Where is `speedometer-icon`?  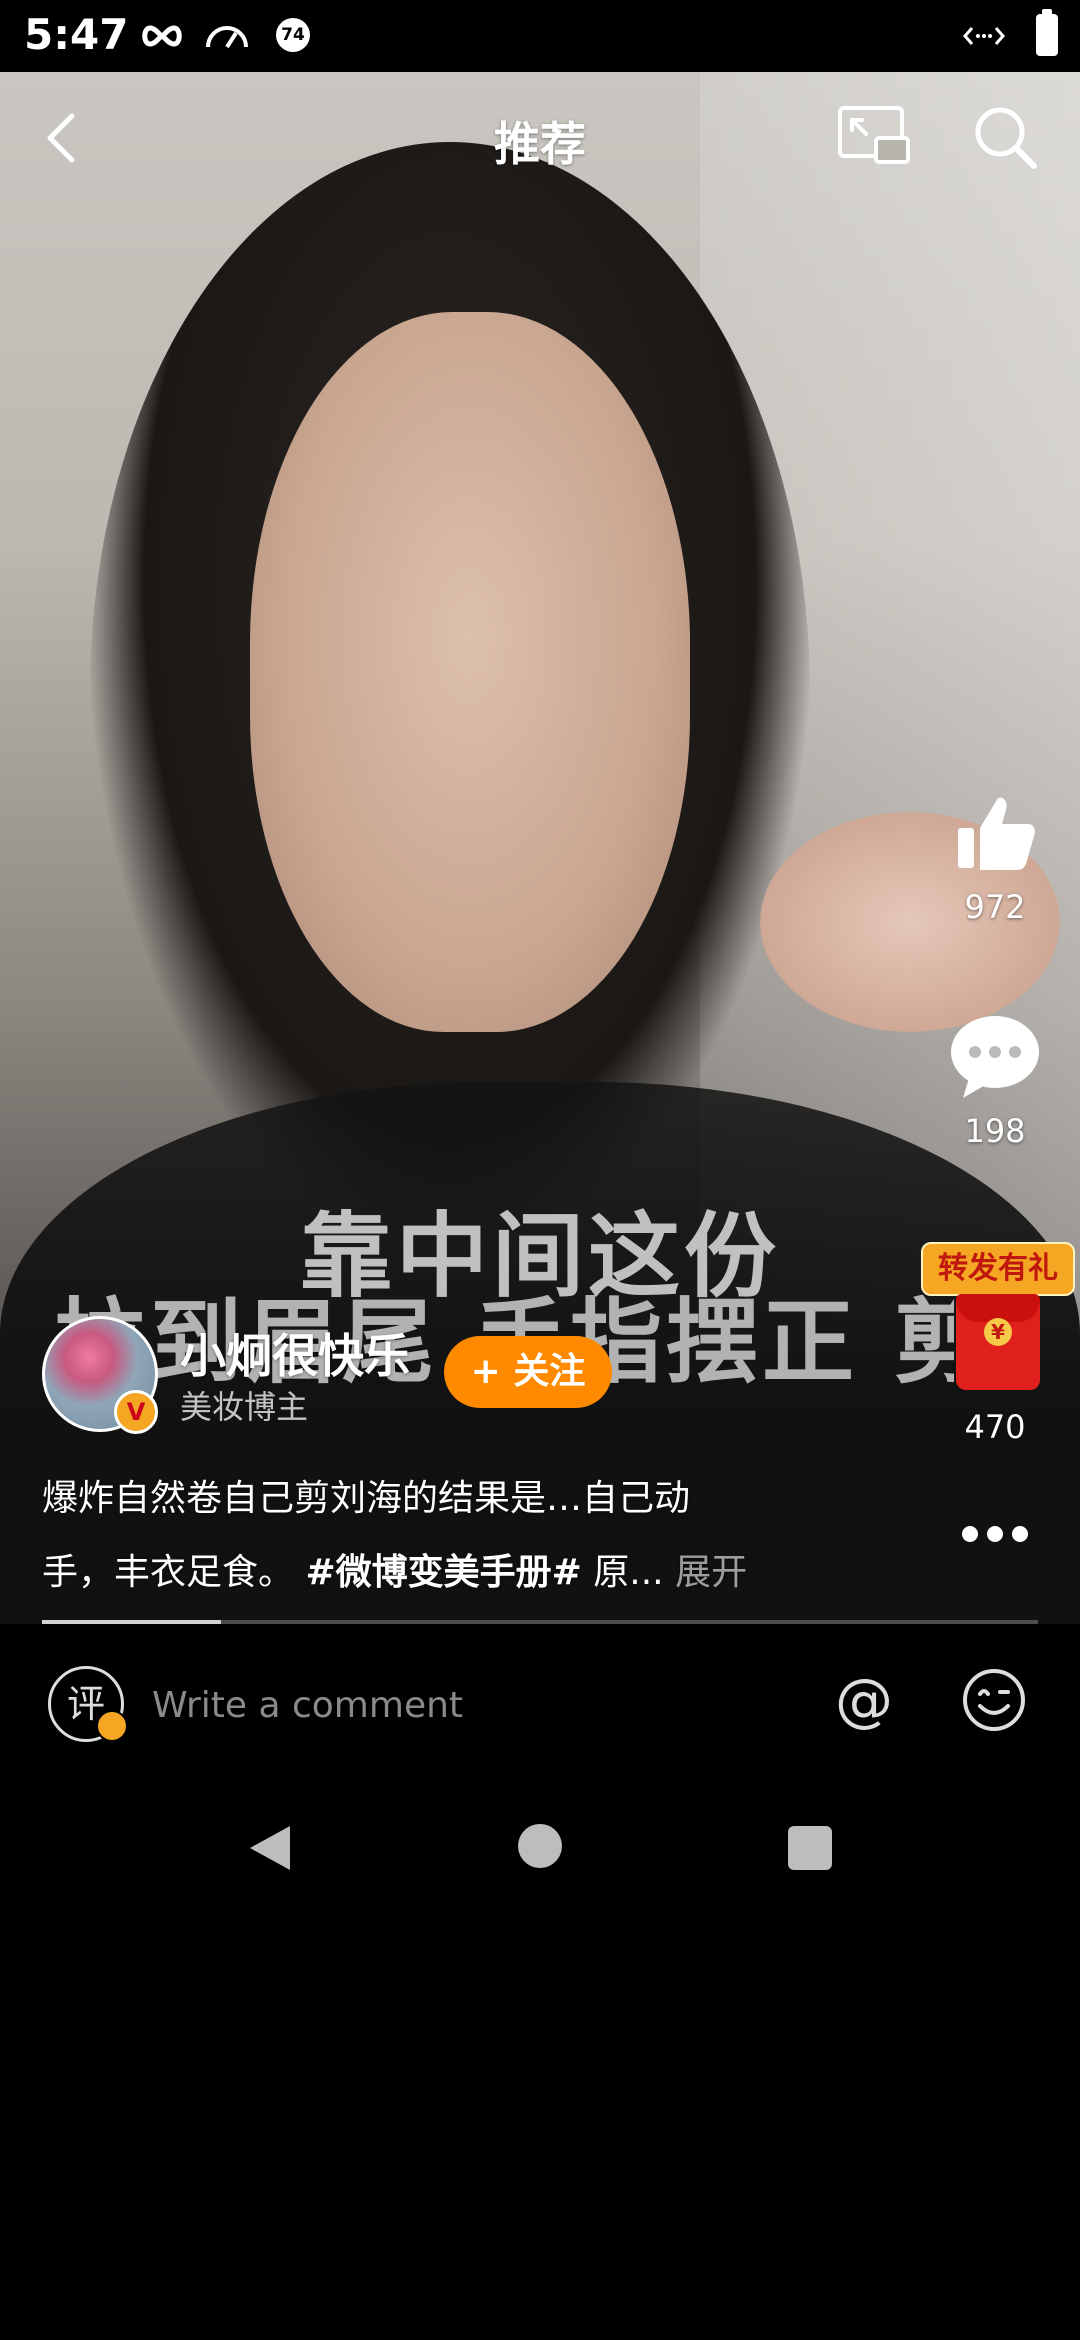
speedometer-icon is located at coordinates (227, 37).